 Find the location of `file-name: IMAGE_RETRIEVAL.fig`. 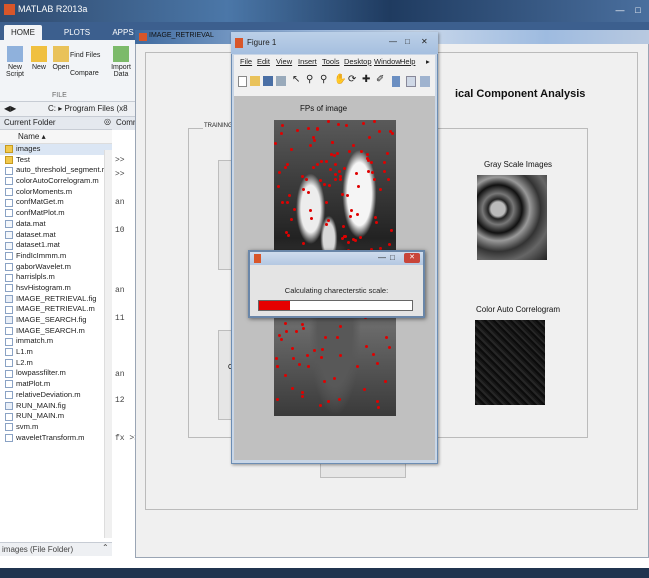

file-name: IMAGE_RETRIEVAL.fig is located at coordinates (56, 298).